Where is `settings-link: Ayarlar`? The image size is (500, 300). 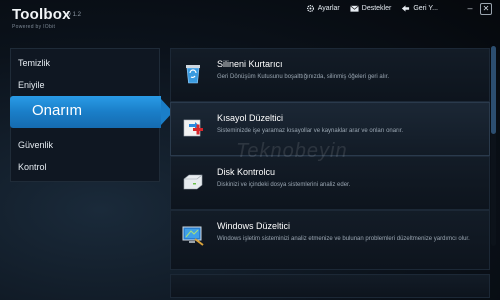 settings-link: Ayarlar is located at coordinates (323, 8).